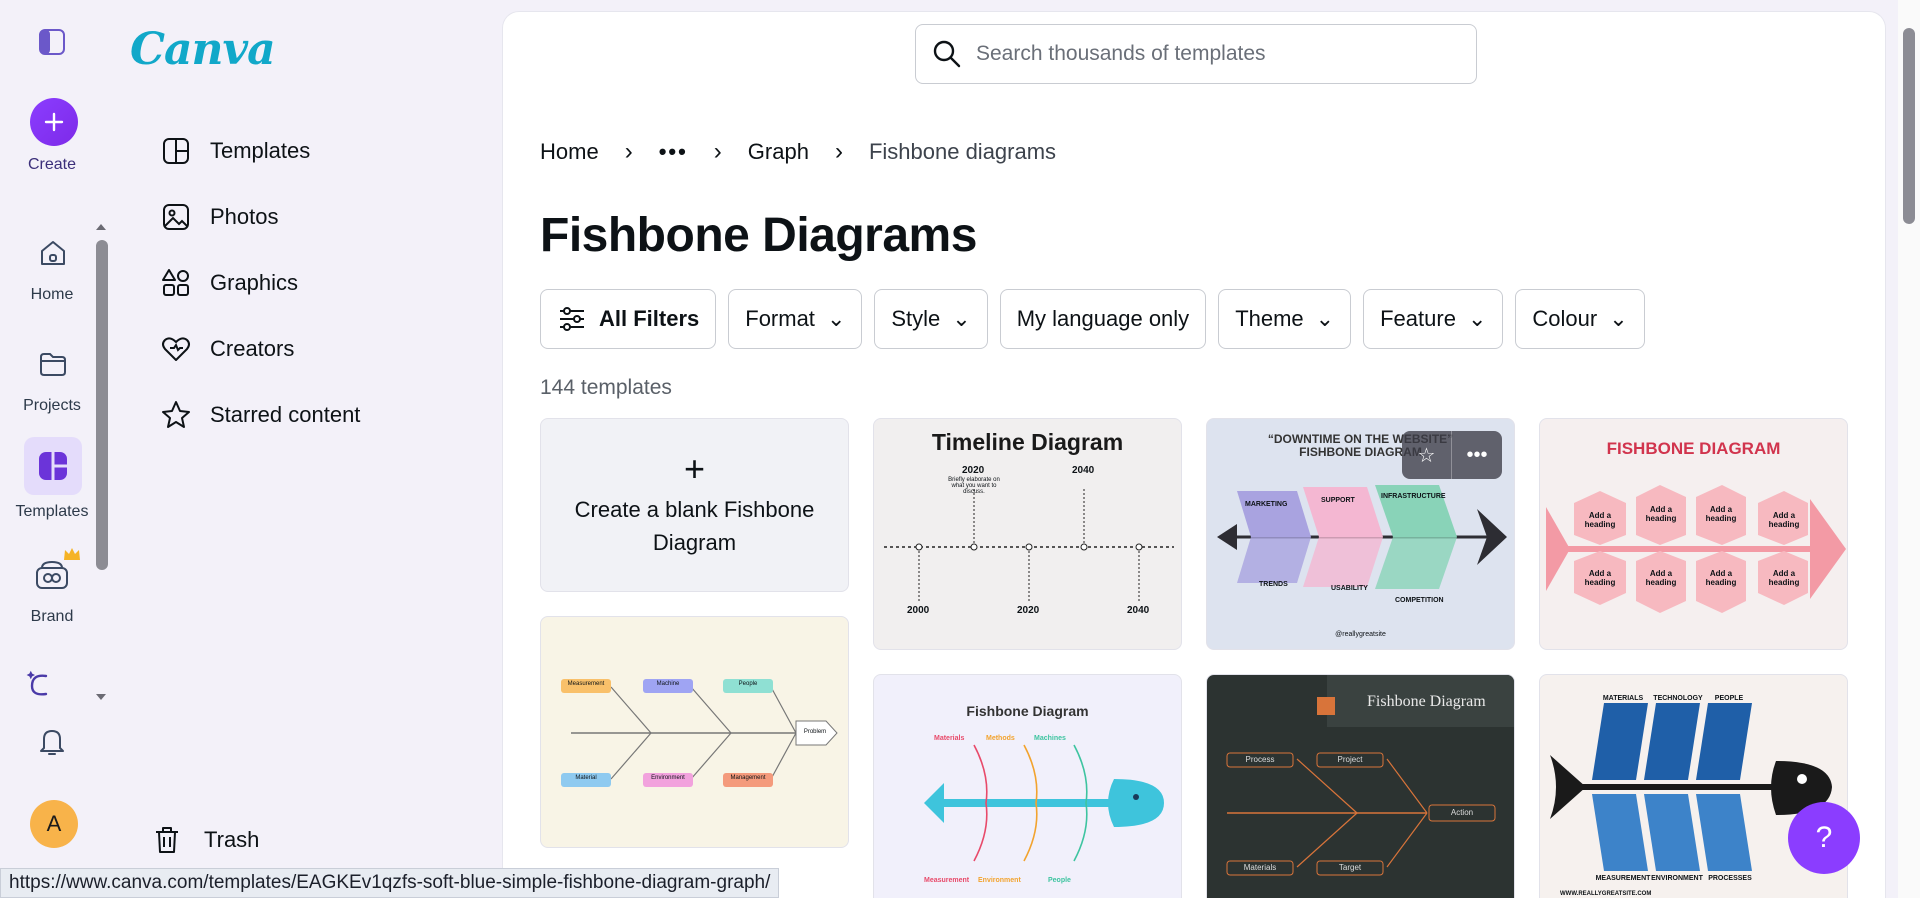  What do you see at coordinates (176, 349) in the screenshot?
I see `heart-icon` at bounding box center [176, 349].